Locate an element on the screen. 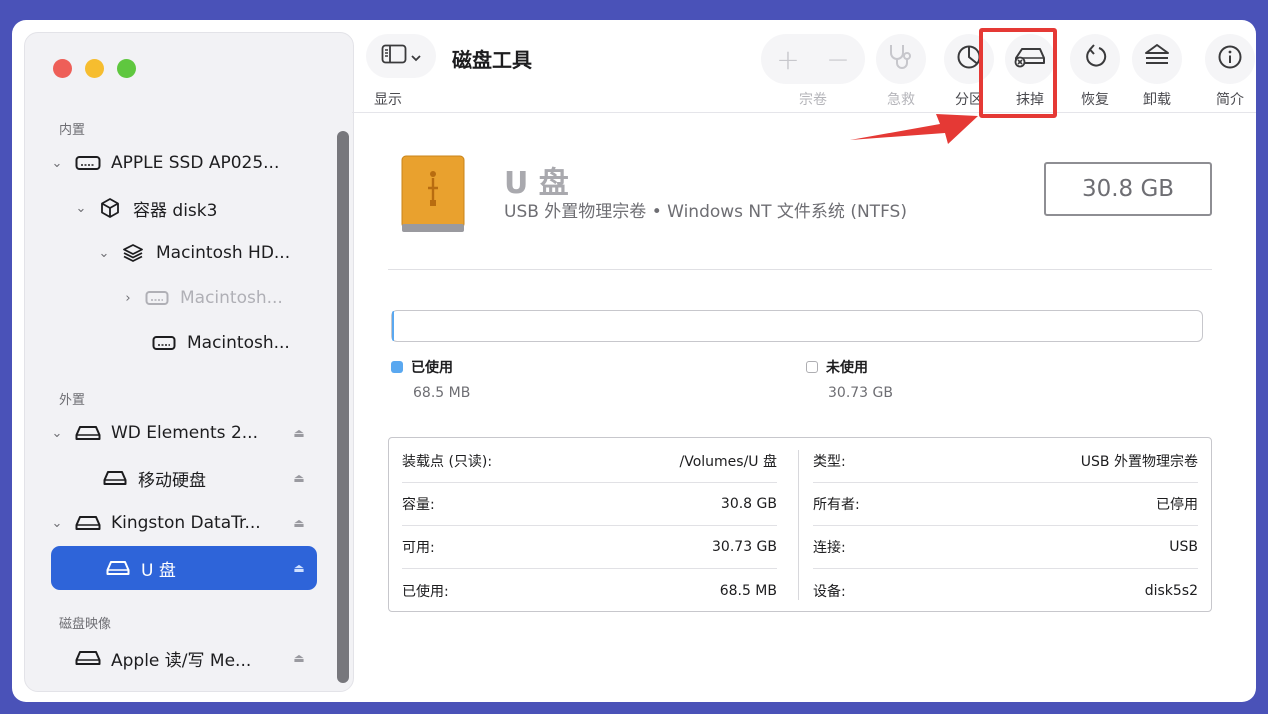 This screenshot has height=714, width=1268. volume-name: U 盘 is located at coordinates (536, 183).